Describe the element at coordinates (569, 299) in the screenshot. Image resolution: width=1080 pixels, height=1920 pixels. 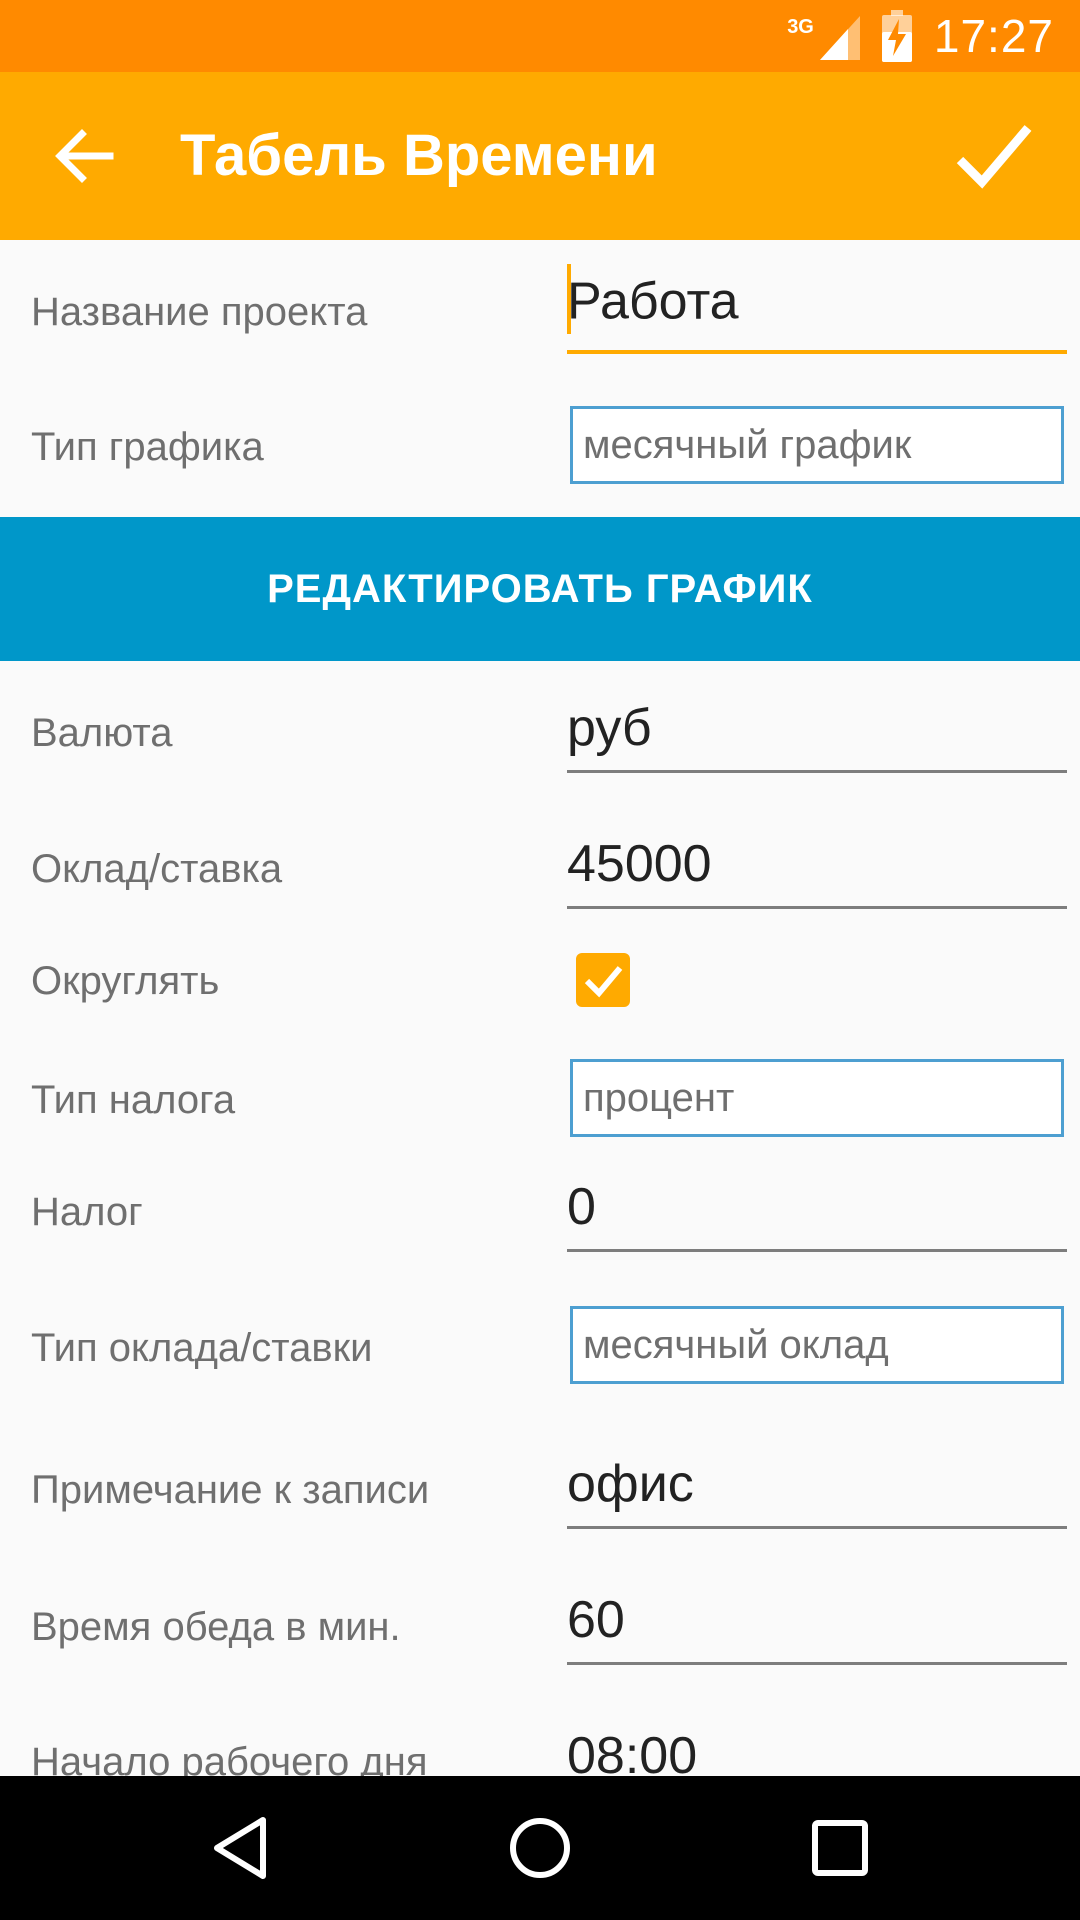
I see `text-caret` at that location.